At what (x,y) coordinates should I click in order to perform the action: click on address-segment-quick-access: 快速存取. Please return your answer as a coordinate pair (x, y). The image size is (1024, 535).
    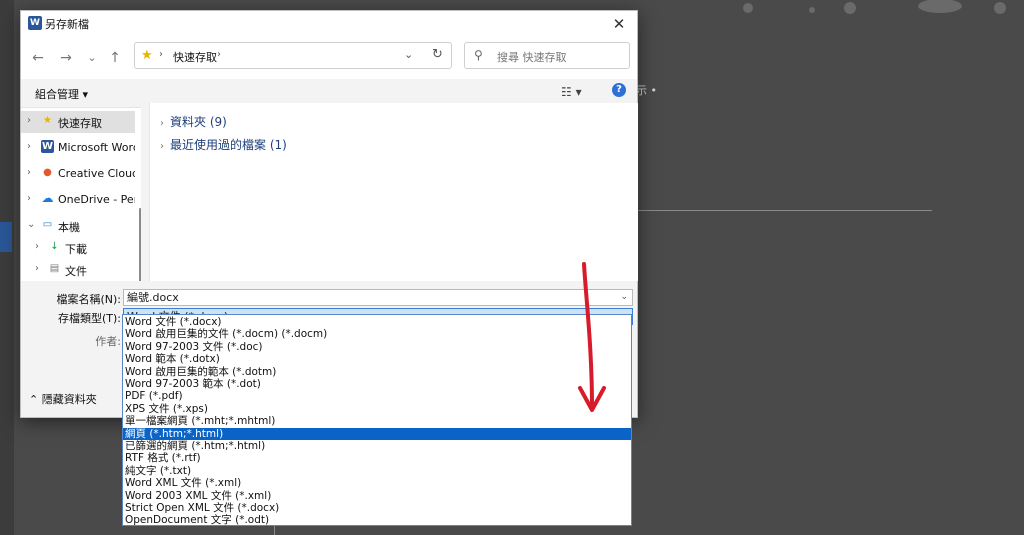
    Looking at the image, I should click on (195, 57).